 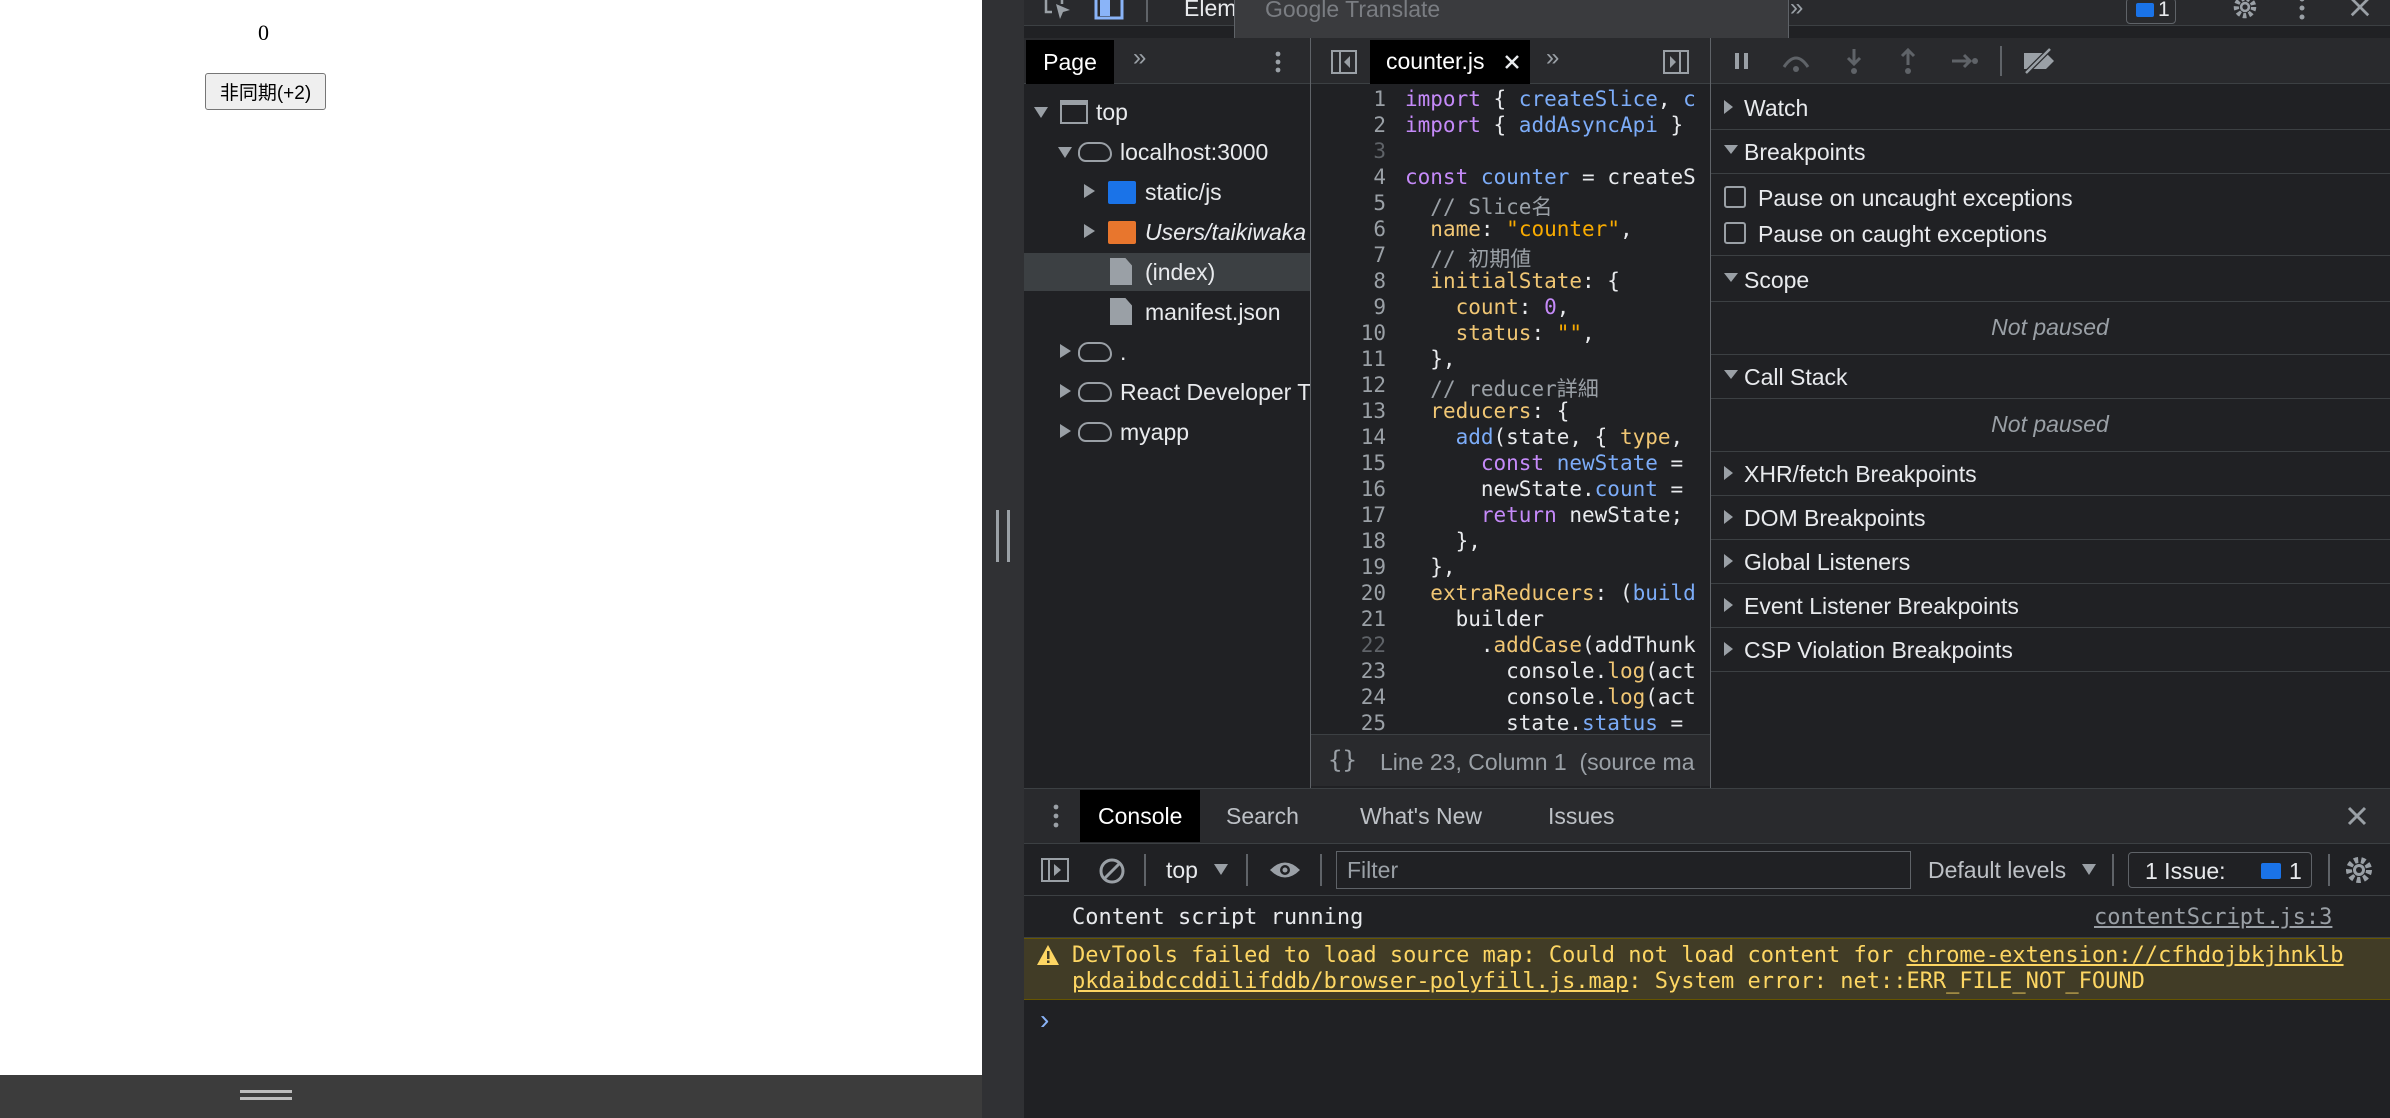 I want to click on pretty-print-icon: {}, so click(x=1342, y=760).